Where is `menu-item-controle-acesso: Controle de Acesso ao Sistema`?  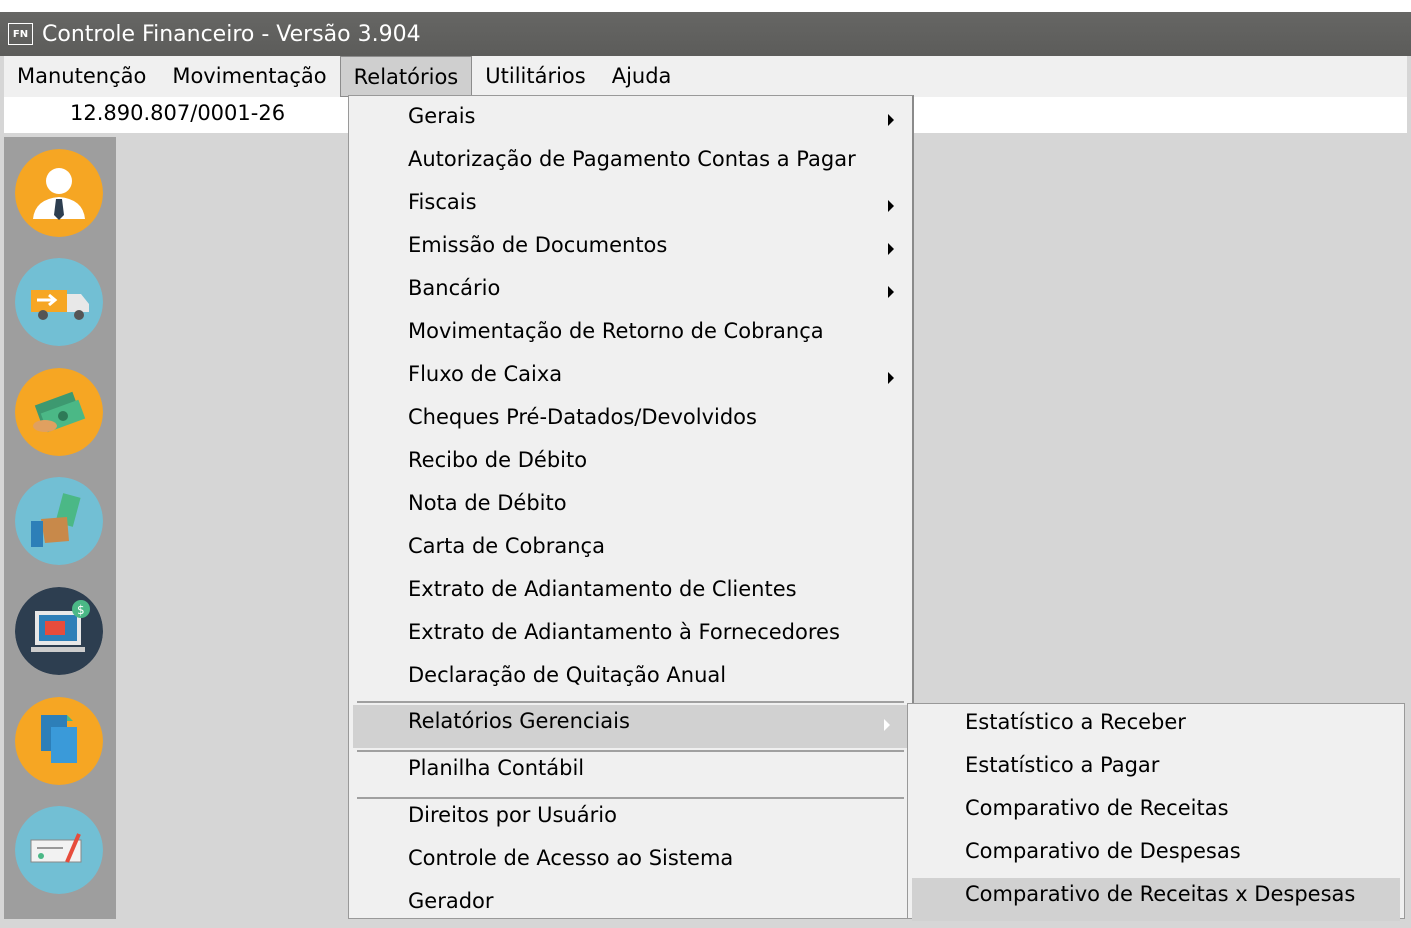 menu-item-controle-acesso: Controle de Acesso ao Sistema is located at coordinates (630, 863).